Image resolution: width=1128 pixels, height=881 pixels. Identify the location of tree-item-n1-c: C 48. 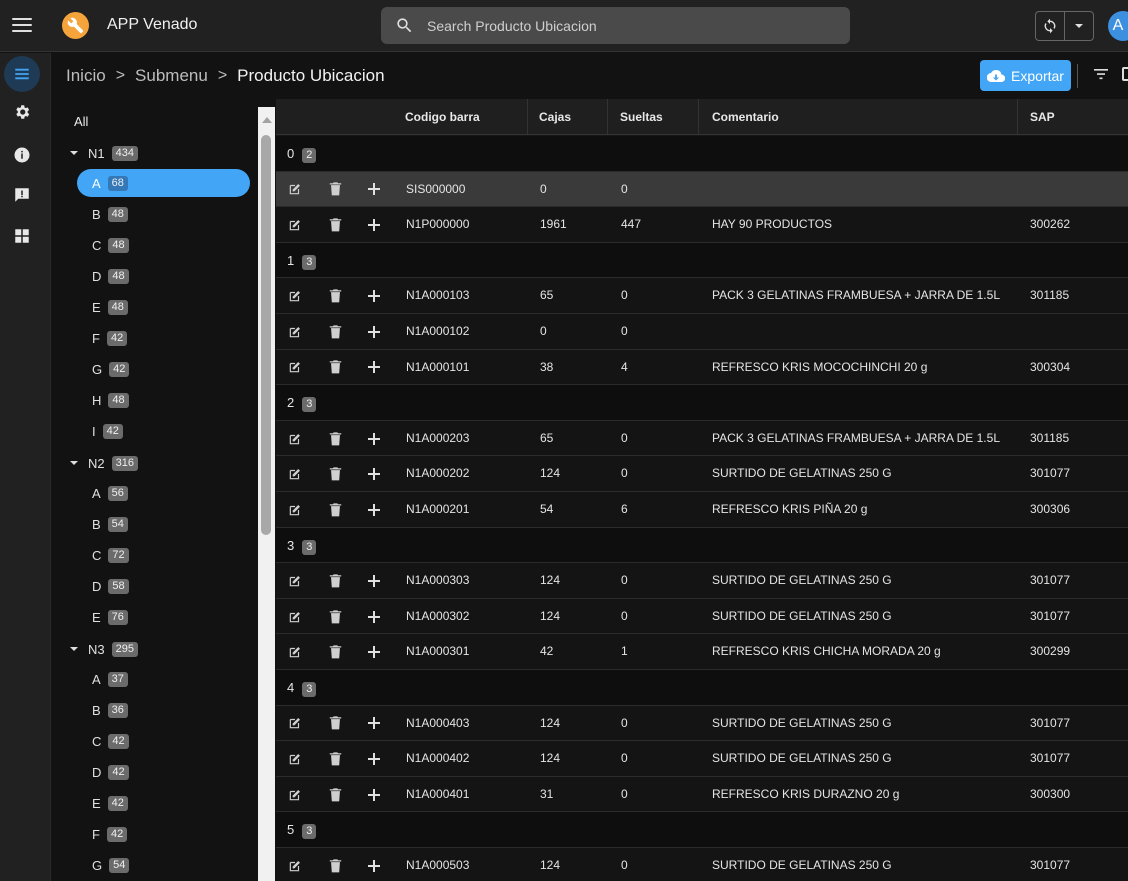
(103, 245).